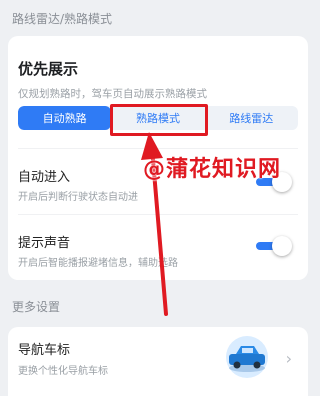 This screenshot has width=320, height=396. What do you see at coordinates (212, 169) in the screenshot?
I see `watermark-text: @蒲花知识网` at bounding box center [212, 169].